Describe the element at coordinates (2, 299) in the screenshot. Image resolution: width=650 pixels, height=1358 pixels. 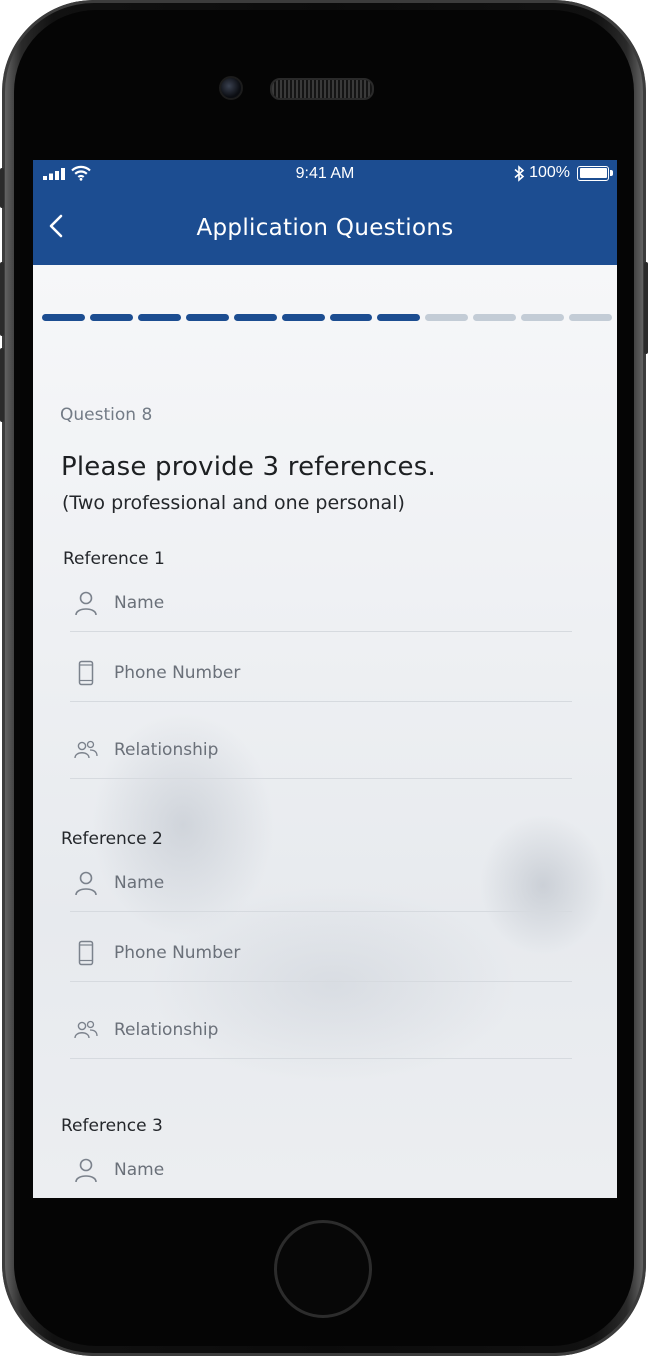
I see `volume-up-button` at that location.